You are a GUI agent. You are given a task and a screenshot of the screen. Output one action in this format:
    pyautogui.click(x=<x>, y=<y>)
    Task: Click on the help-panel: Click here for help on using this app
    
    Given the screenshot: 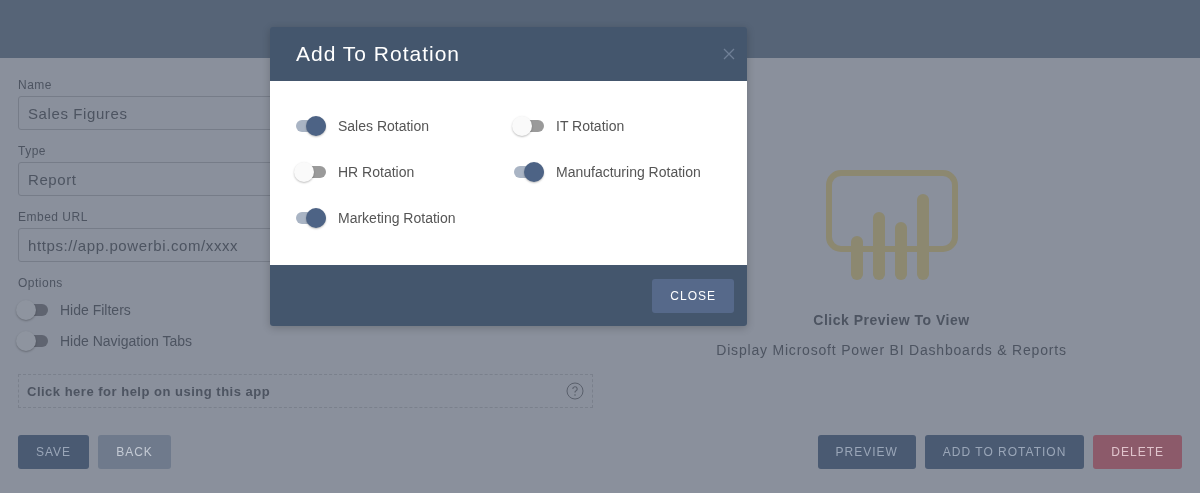 What is the action you would take?
    pyautogui.click(x=305, y=391)
    